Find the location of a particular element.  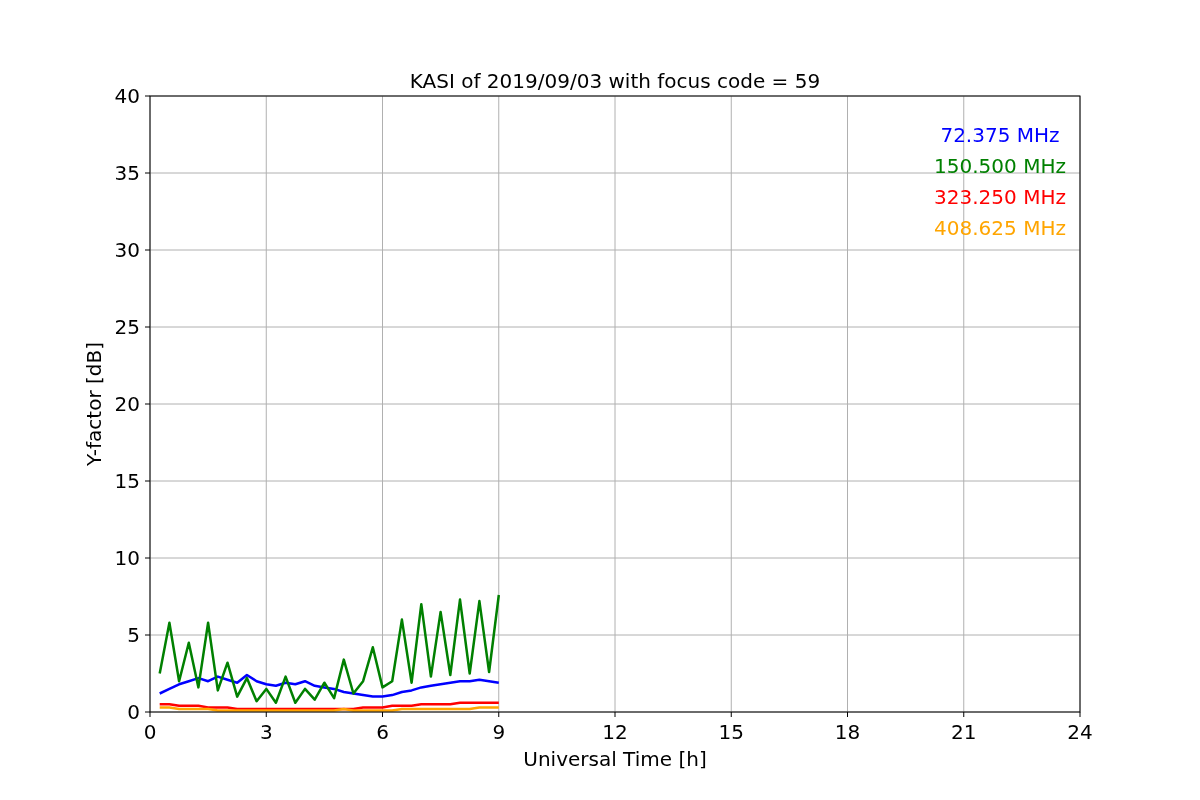

y-tick-label: 30 is located at coordinates (127, 250).